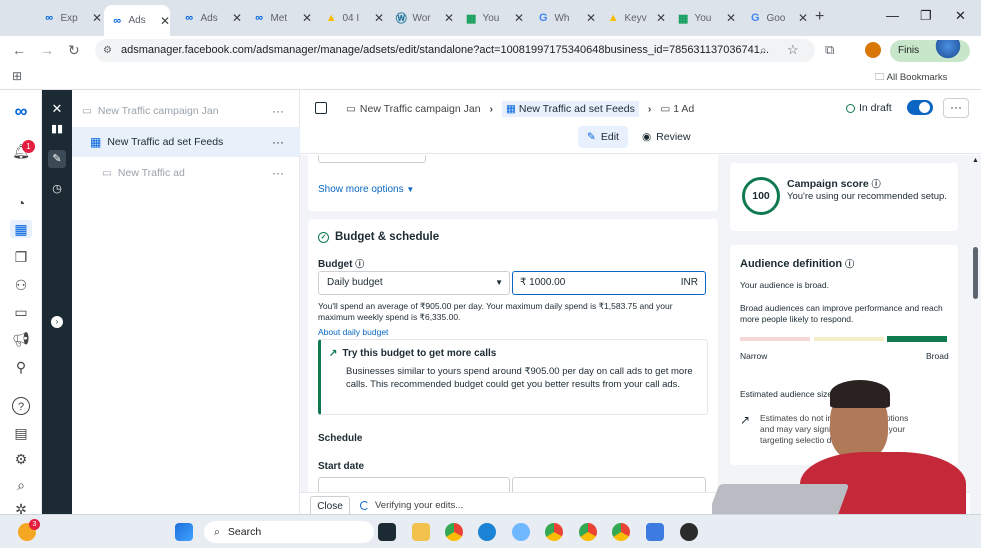 The image size is (981, 548). I want to click on help-icon: ?, so click(21, 406).